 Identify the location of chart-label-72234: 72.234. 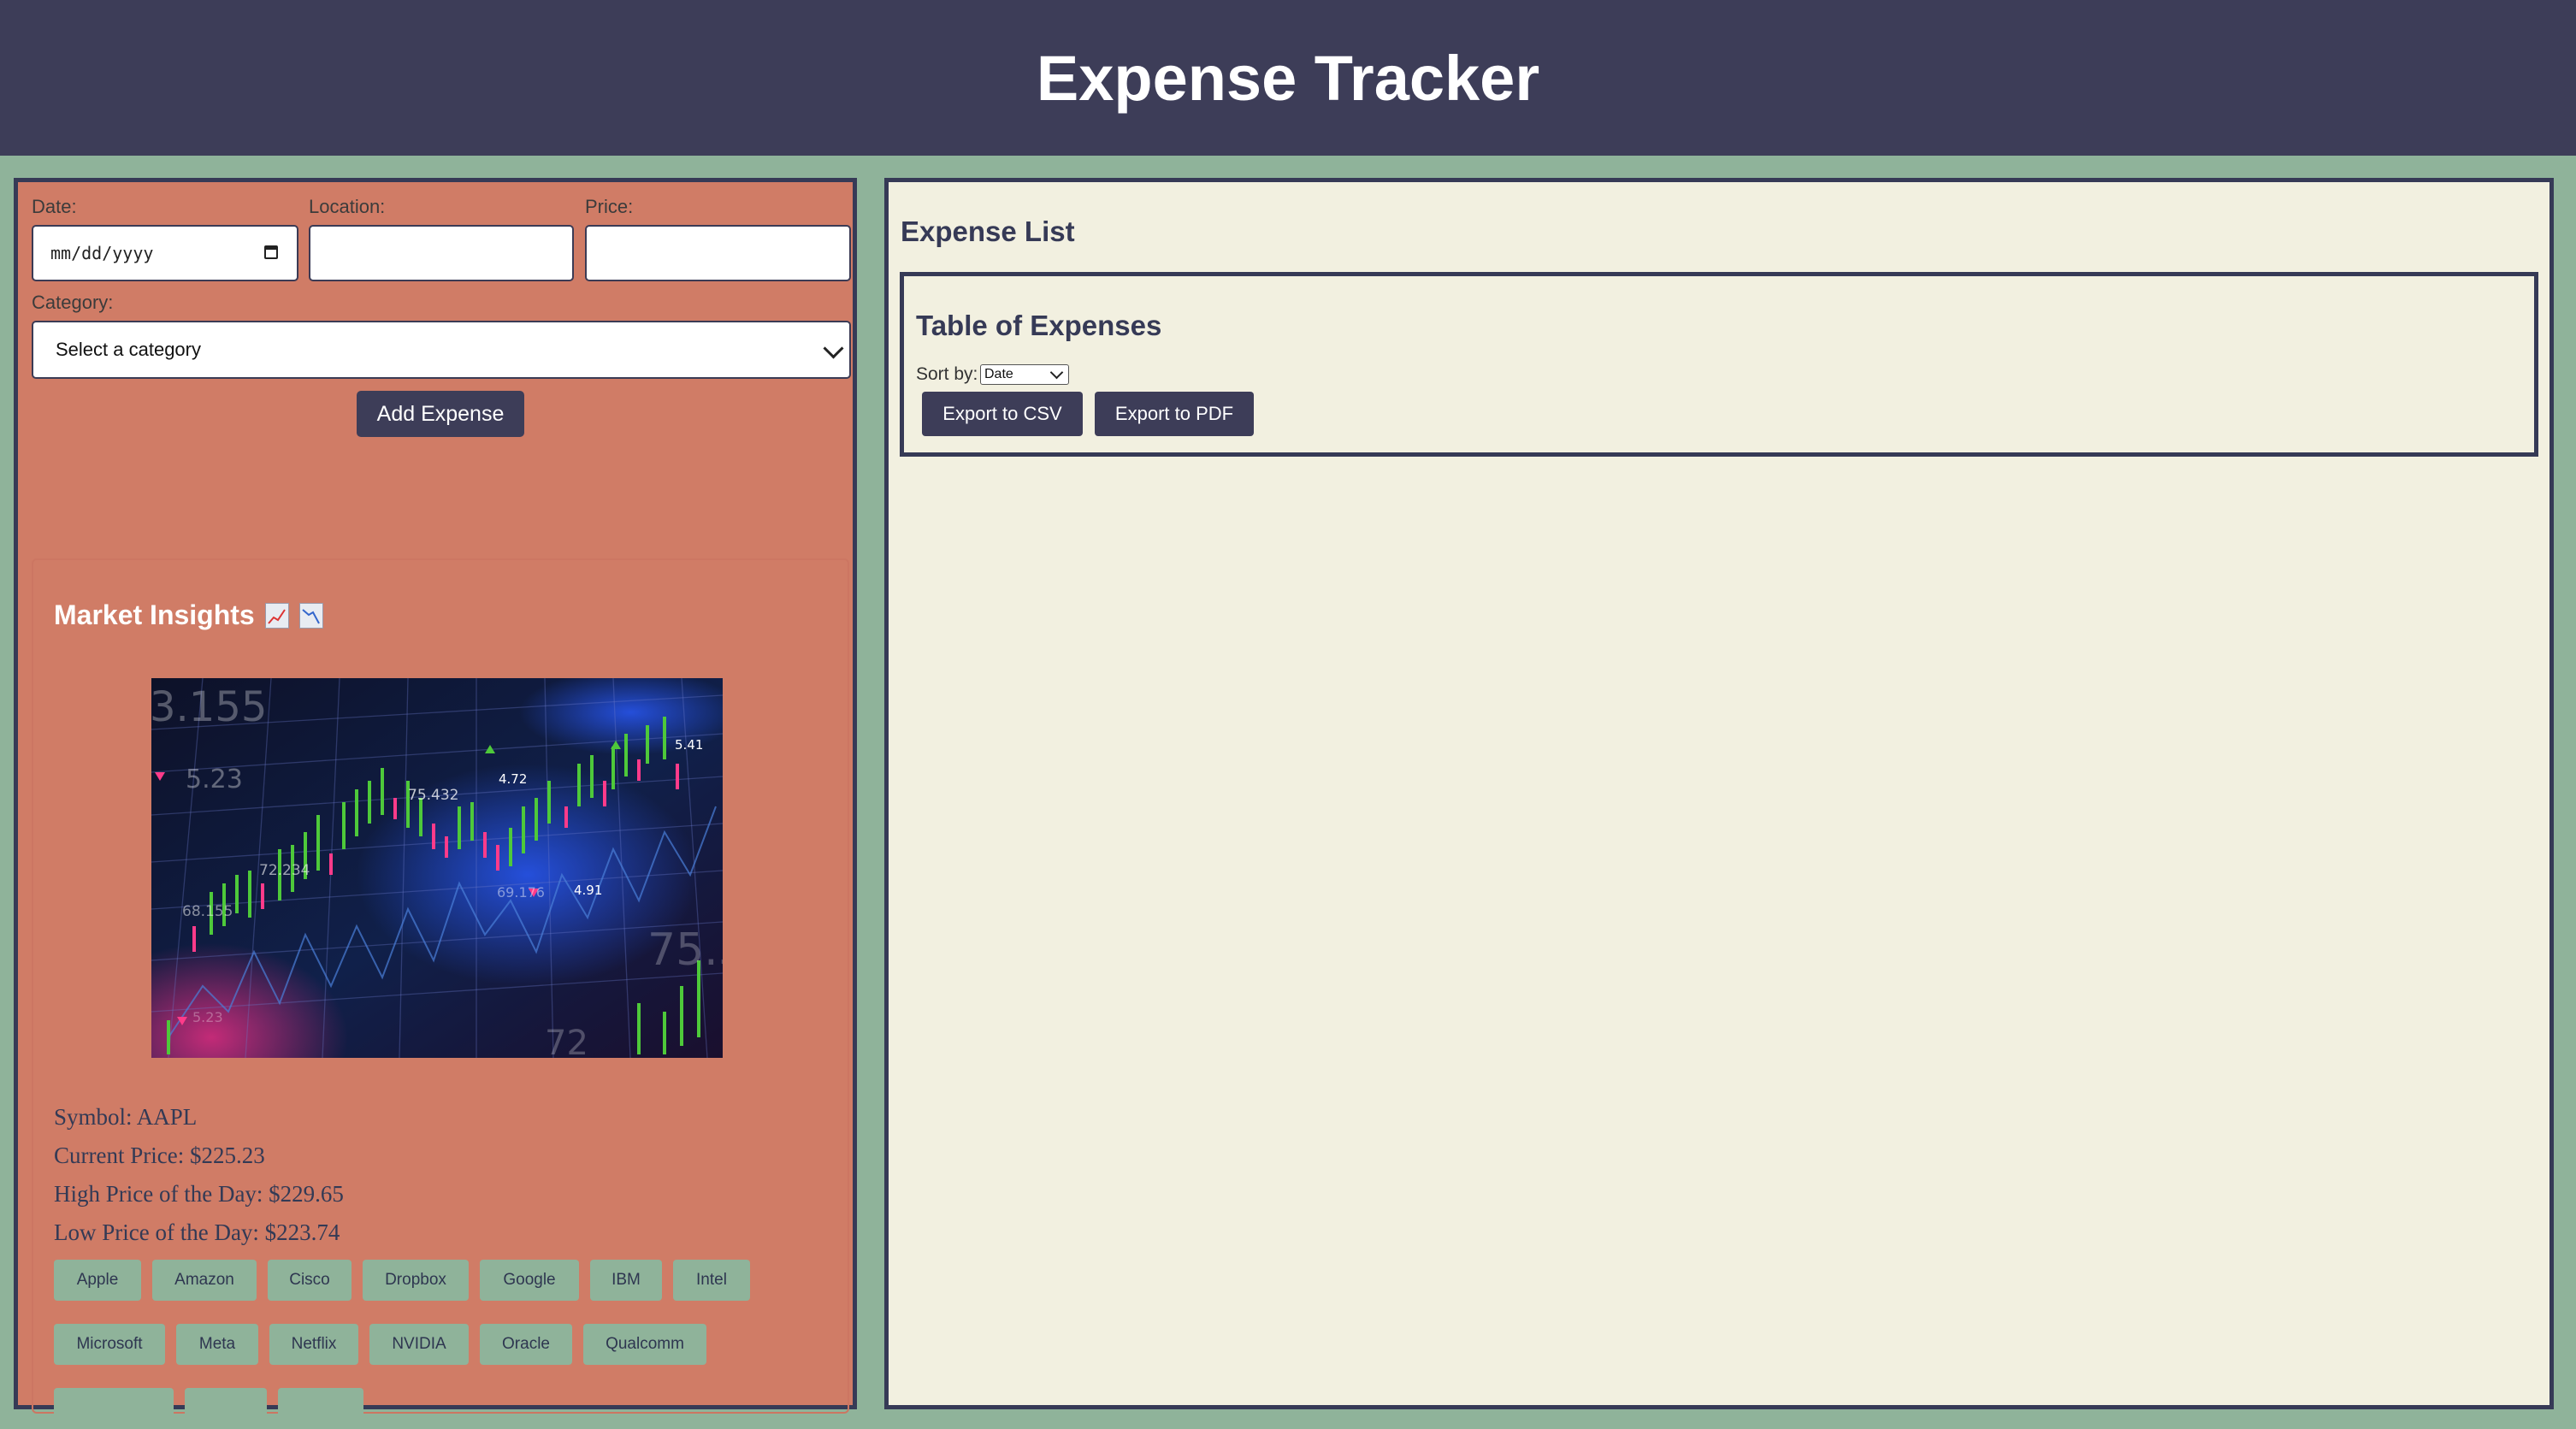
(284, 871).